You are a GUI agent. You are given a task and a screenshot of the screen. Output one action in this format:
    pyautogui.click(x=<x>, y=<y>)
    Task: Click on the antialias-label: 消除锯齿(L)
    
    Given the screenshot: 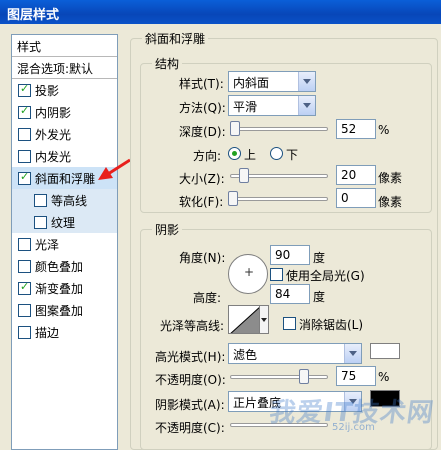 What is the action you would take?
    pyautogui.click(x=331, y=325)
    